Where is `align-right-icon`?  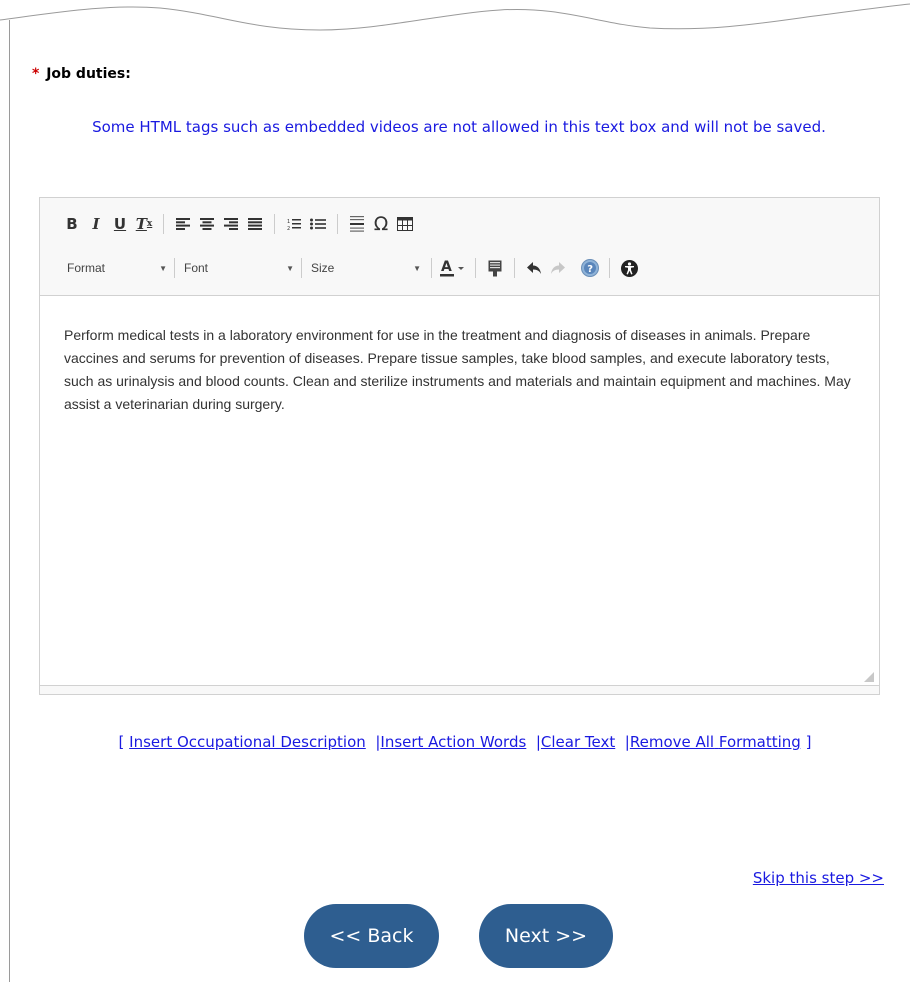
align-right-icon is located at coordinates (231, 224).